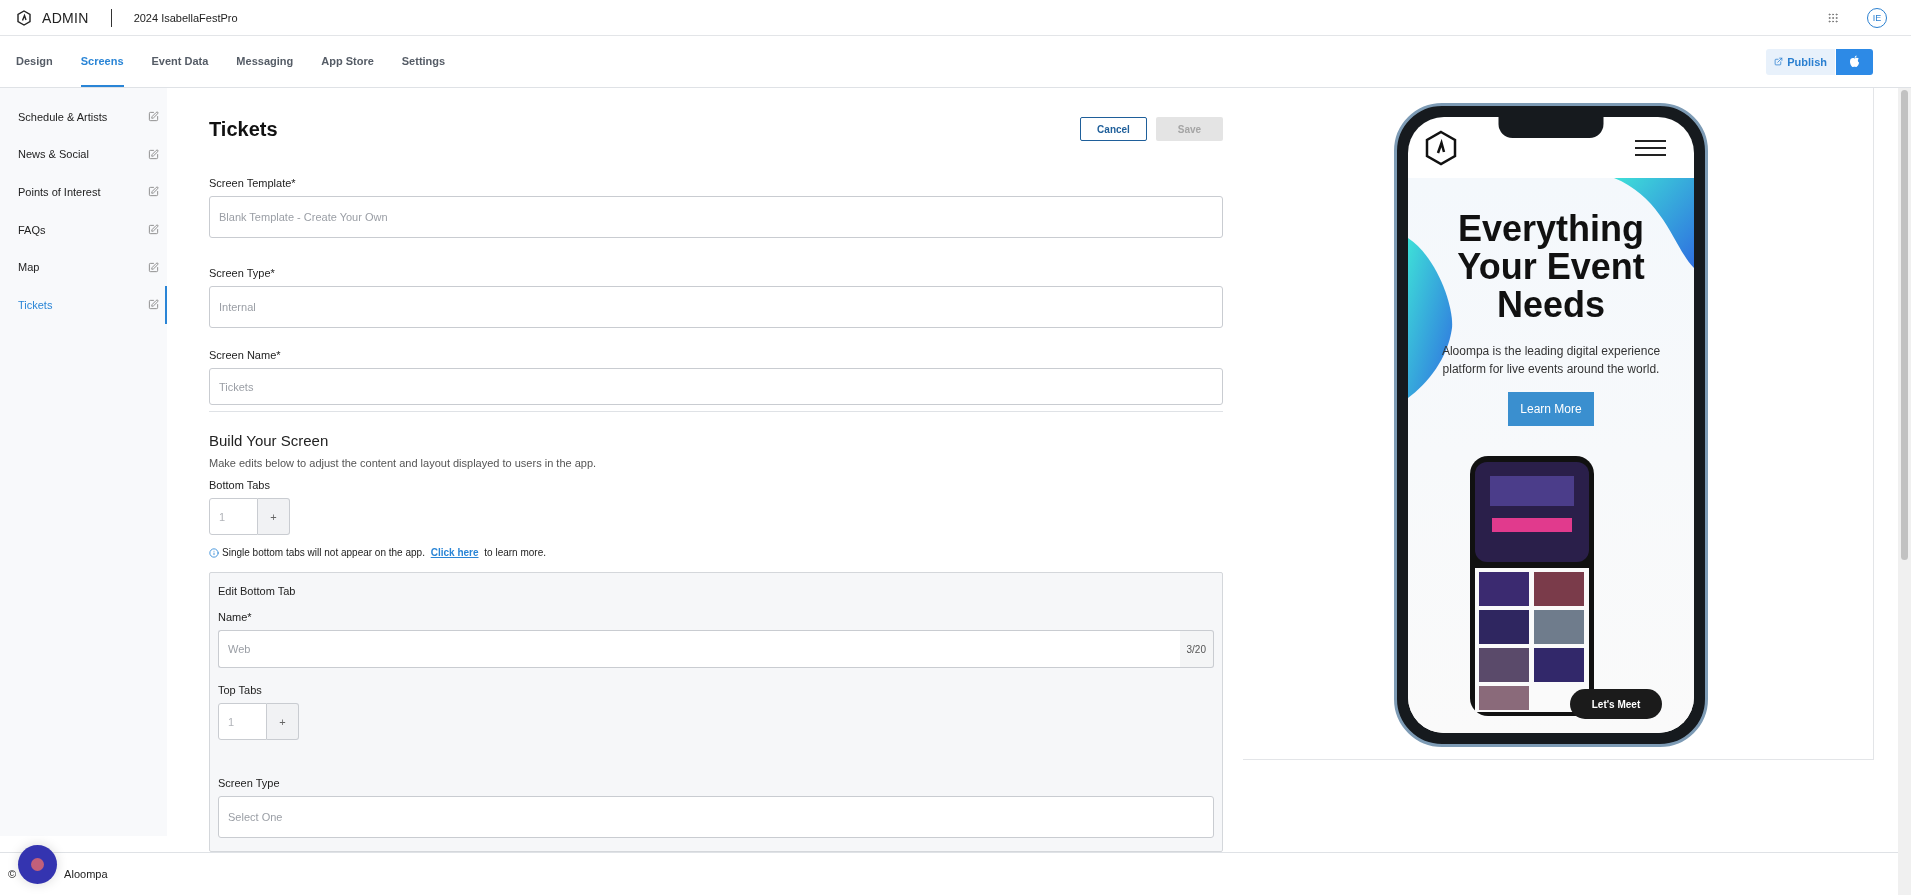 This screenshot has height=895, width=1911. I want to click on field-label: Screen Type*, so click(242, 273).